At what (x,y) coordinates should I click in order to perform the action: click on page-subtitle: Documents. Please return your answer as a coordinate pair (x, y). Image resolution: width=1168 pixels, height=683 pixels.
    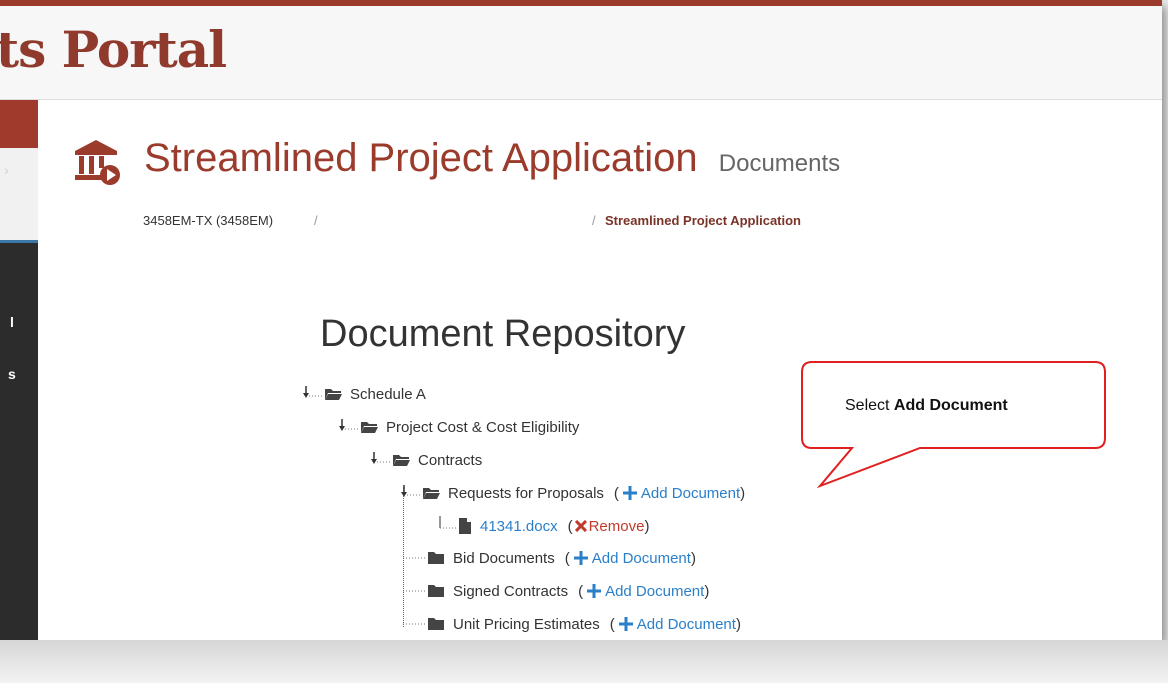
    Looking at the image, I should click on (779, 163).